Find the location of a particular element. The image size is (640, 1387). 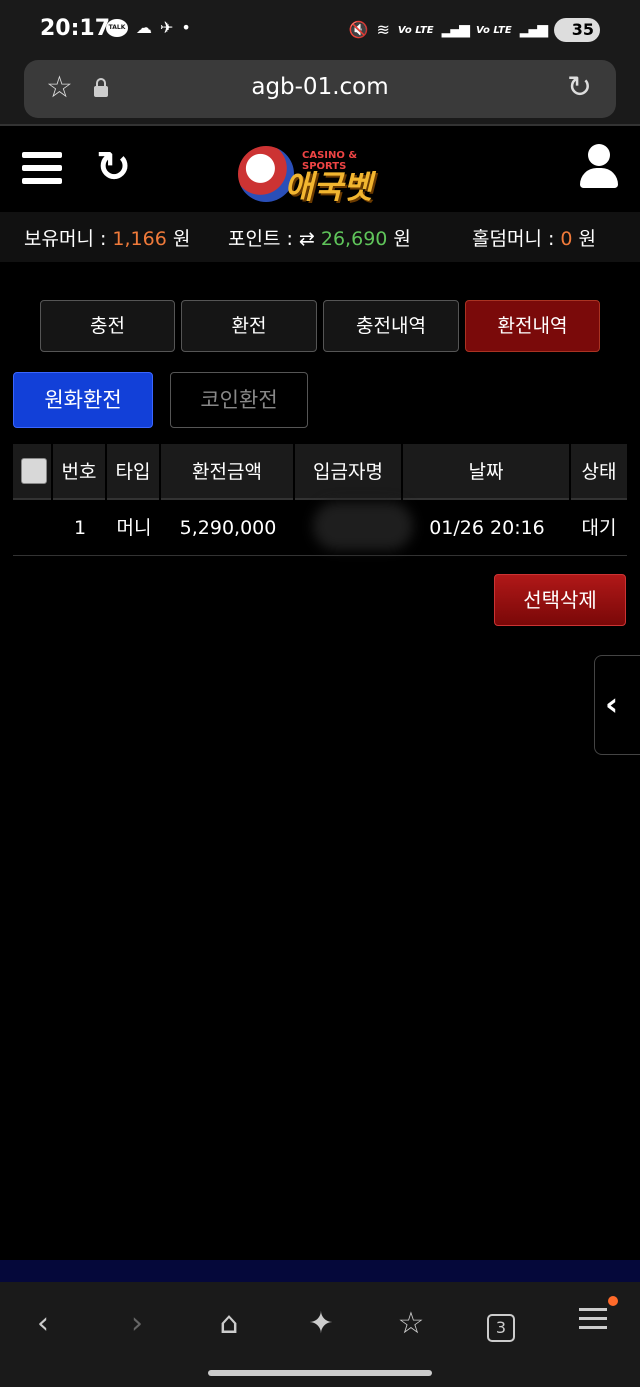

volte-icon-2: Vo LTE is located at coordinates (493, 30).